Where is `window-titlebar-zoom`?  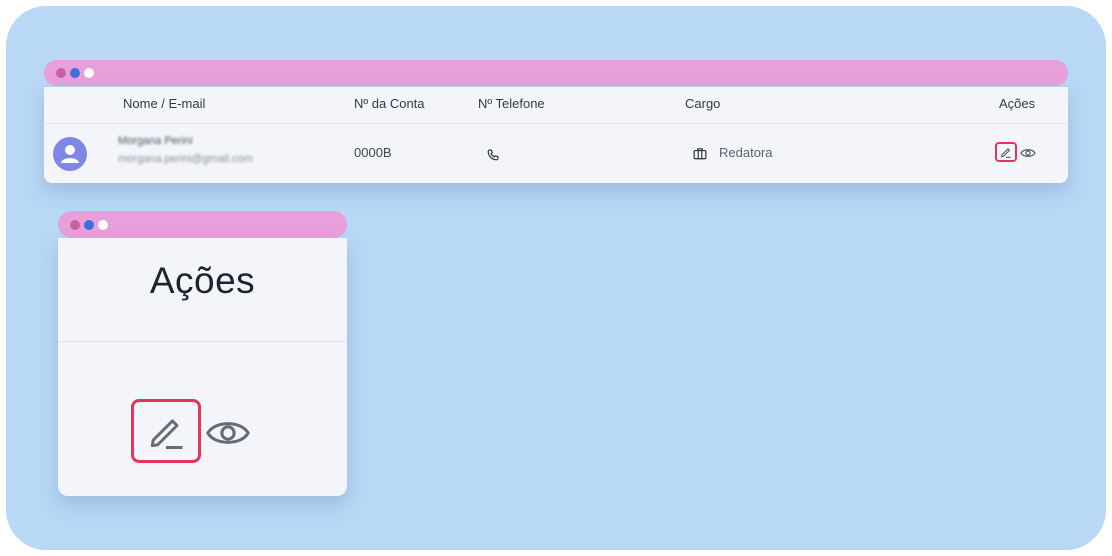 window-titlebar-zoom is located at coordinates (202, 224).